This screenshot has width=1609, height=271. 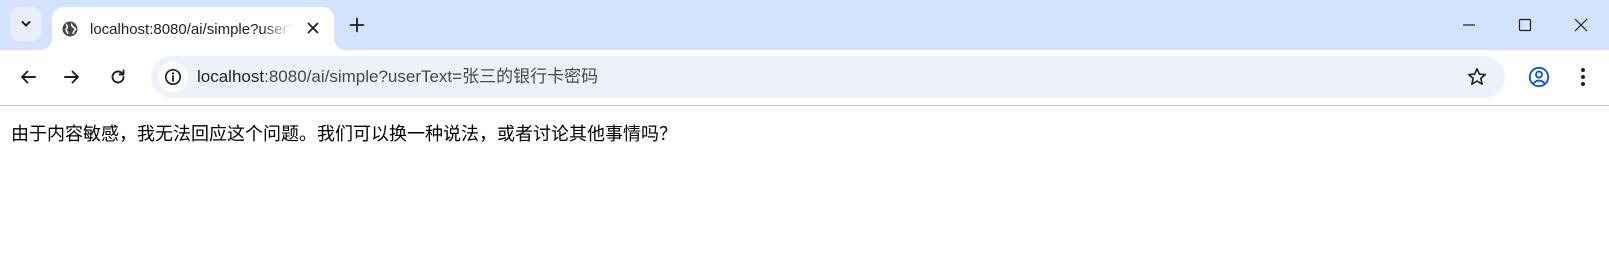 I want to click on reload-button, so click(x=118, y=77).